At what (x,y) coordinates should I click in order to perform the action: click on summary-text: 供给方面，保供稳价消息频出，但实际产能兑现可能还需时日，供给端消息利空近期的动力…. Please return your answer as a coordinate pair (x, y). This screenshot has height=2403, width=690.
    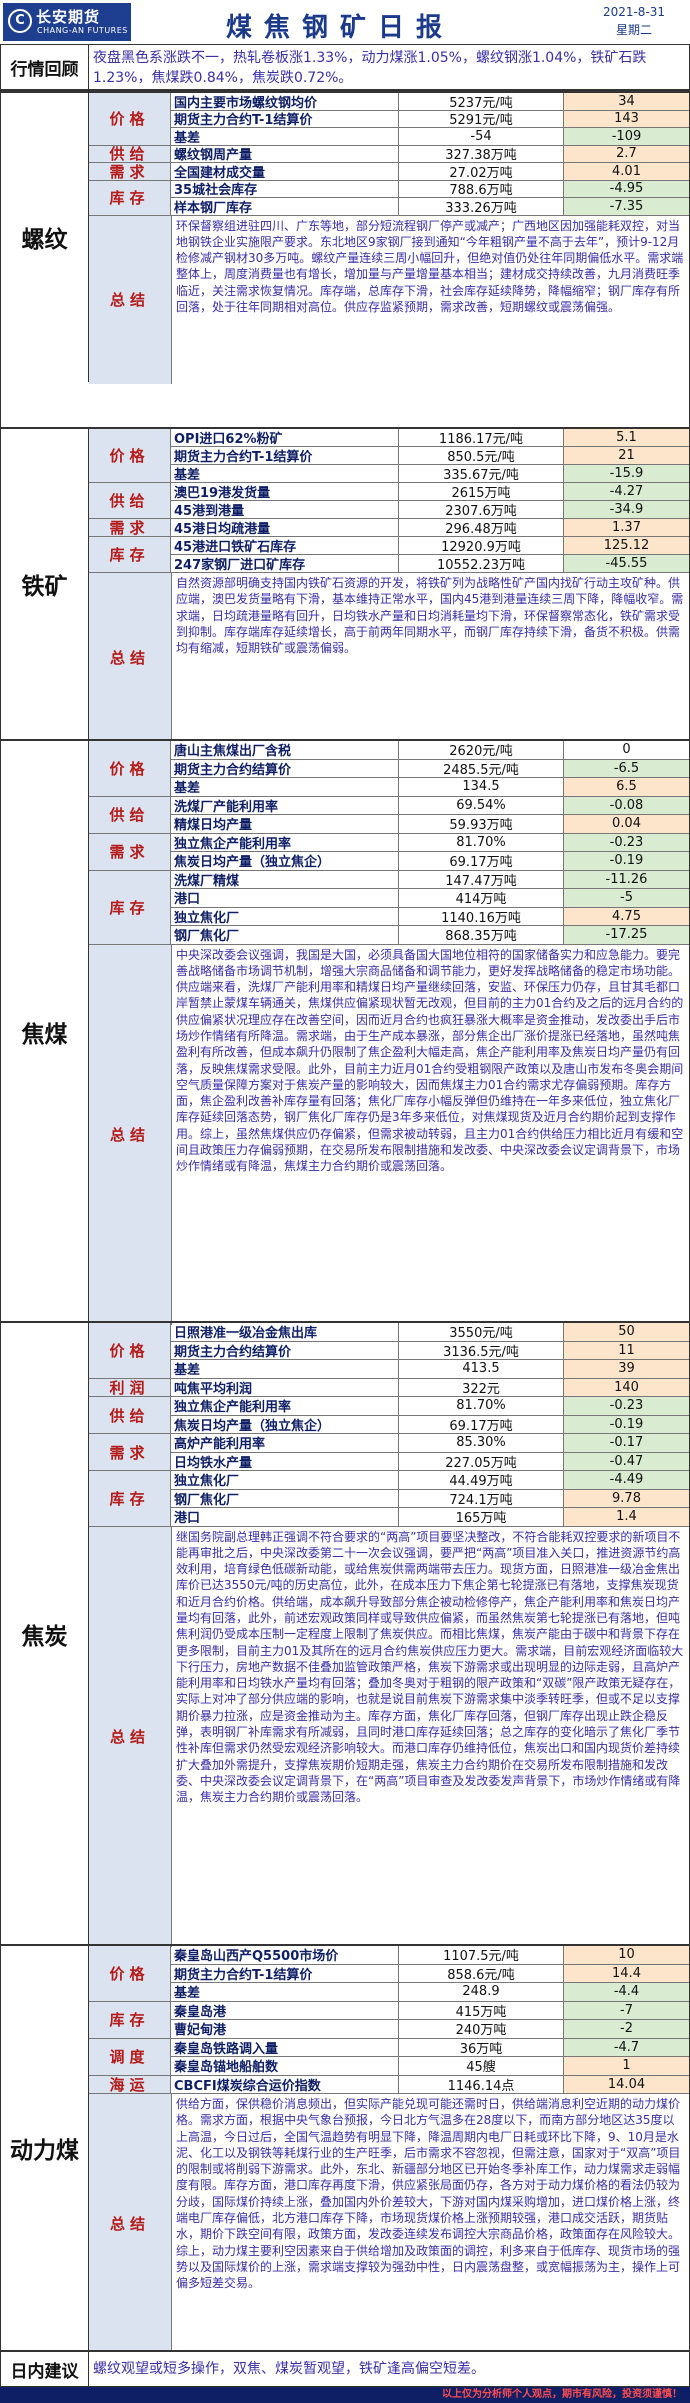
    Looking at the image, I should click on (430, 2223).